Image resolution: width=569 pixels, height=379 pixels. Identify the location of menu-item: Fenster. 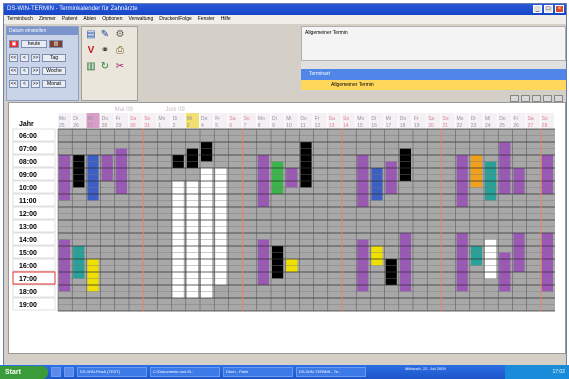
(206, 19).